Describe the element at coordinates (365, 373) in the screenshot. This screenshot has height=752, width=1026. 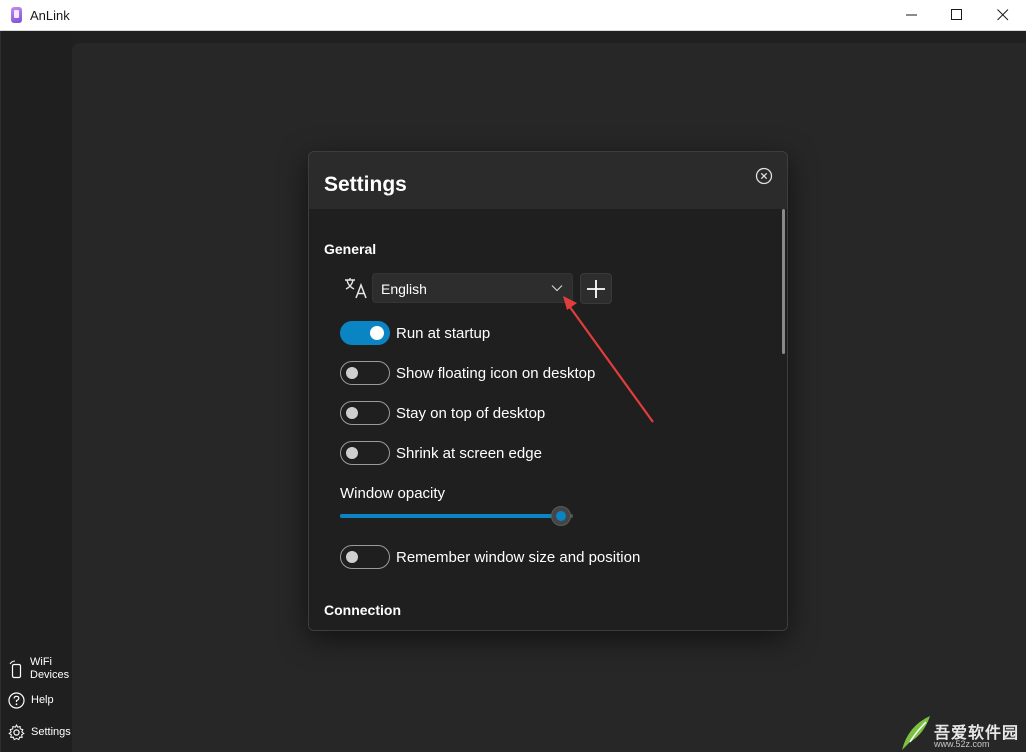
I see `floating-icon-toggle` at that location.